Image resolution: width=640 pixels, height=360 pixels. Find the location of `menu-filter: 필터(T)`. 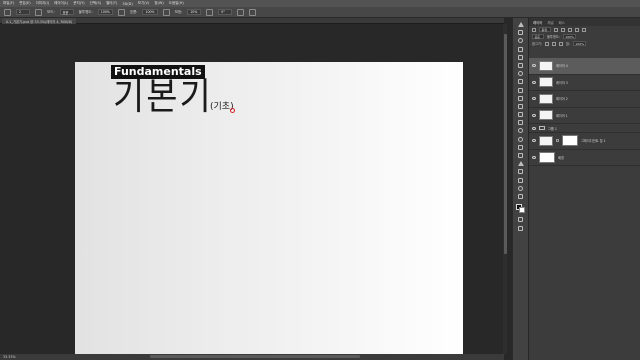

menu-filter: 필터(T) is located at coordinates (111, 3).